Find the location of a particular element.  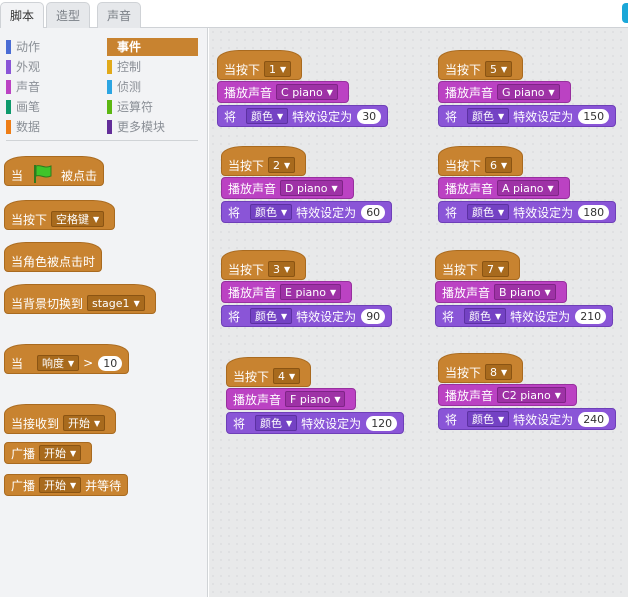

script-when-key-3: 当按下 3 ▼ is located at coordinates (264, 265).